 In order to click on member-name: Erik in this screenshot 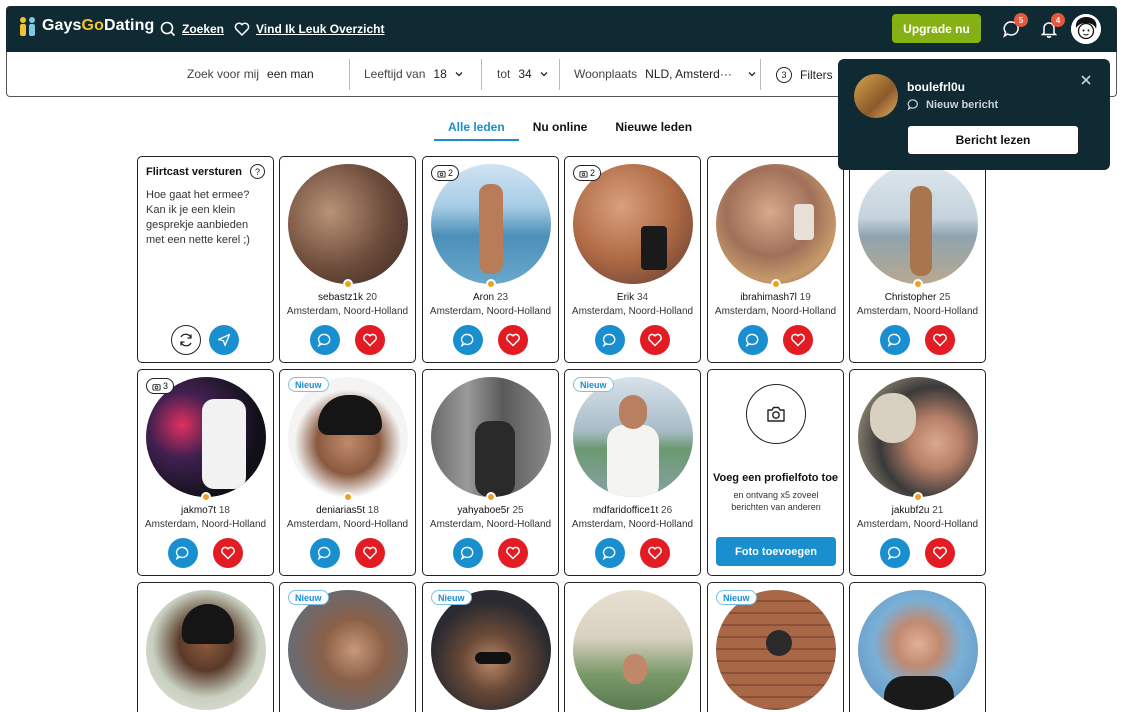, I will do `click(625, 297)`.